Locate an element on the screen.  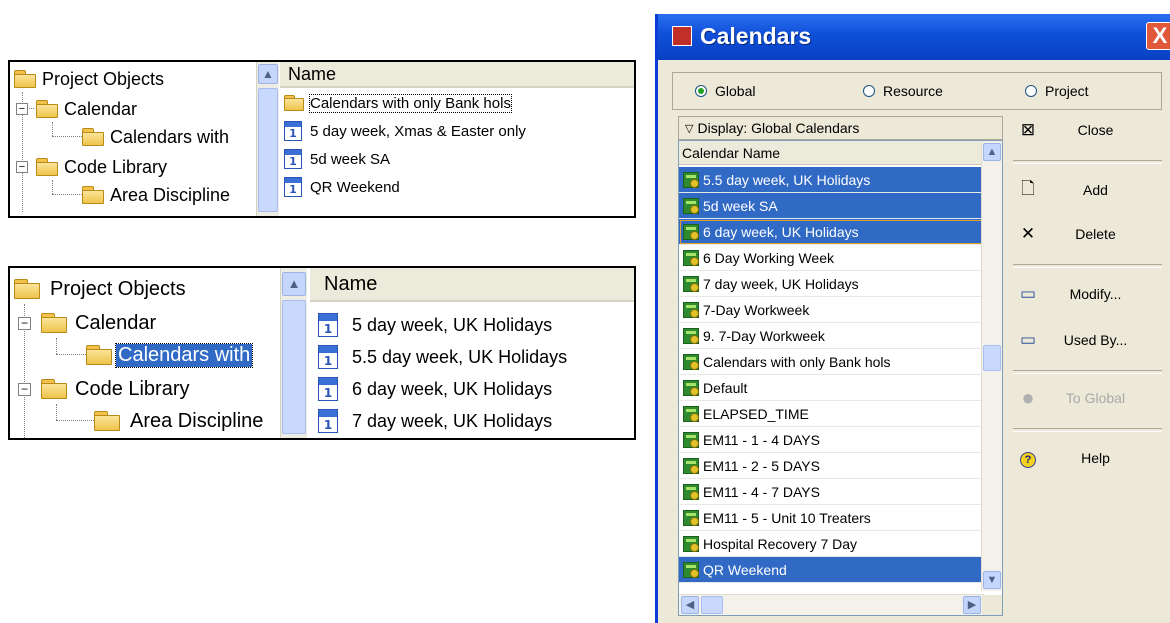
delete-button: ✕ Delete is located at coordinates (1087, 234).